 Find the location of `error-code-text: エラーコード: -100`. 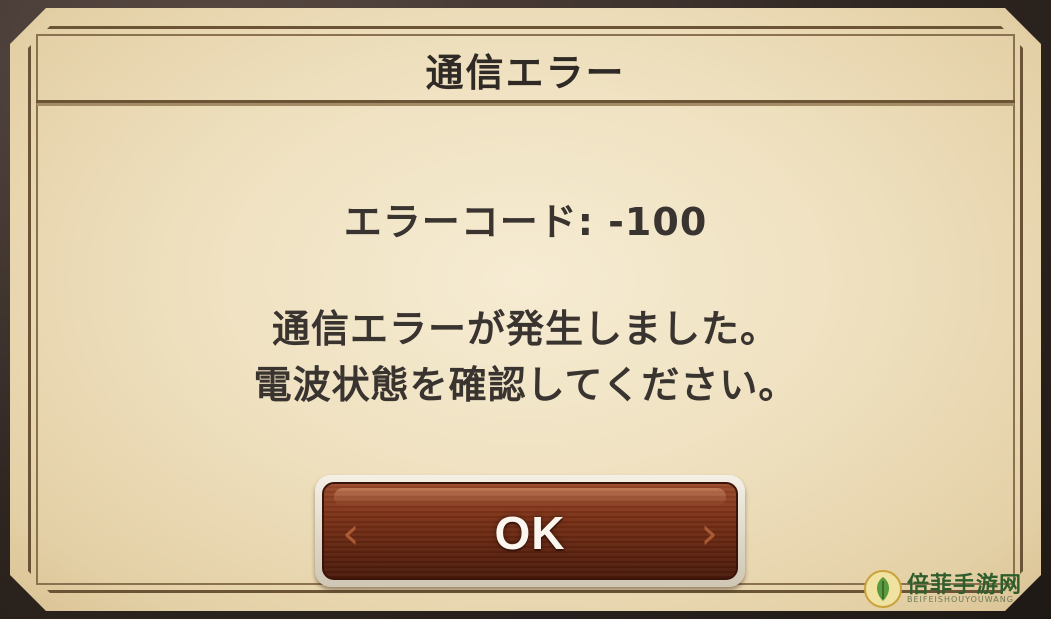

error-code-text: エラーコード: -100 is located at coordinates (525, 222).